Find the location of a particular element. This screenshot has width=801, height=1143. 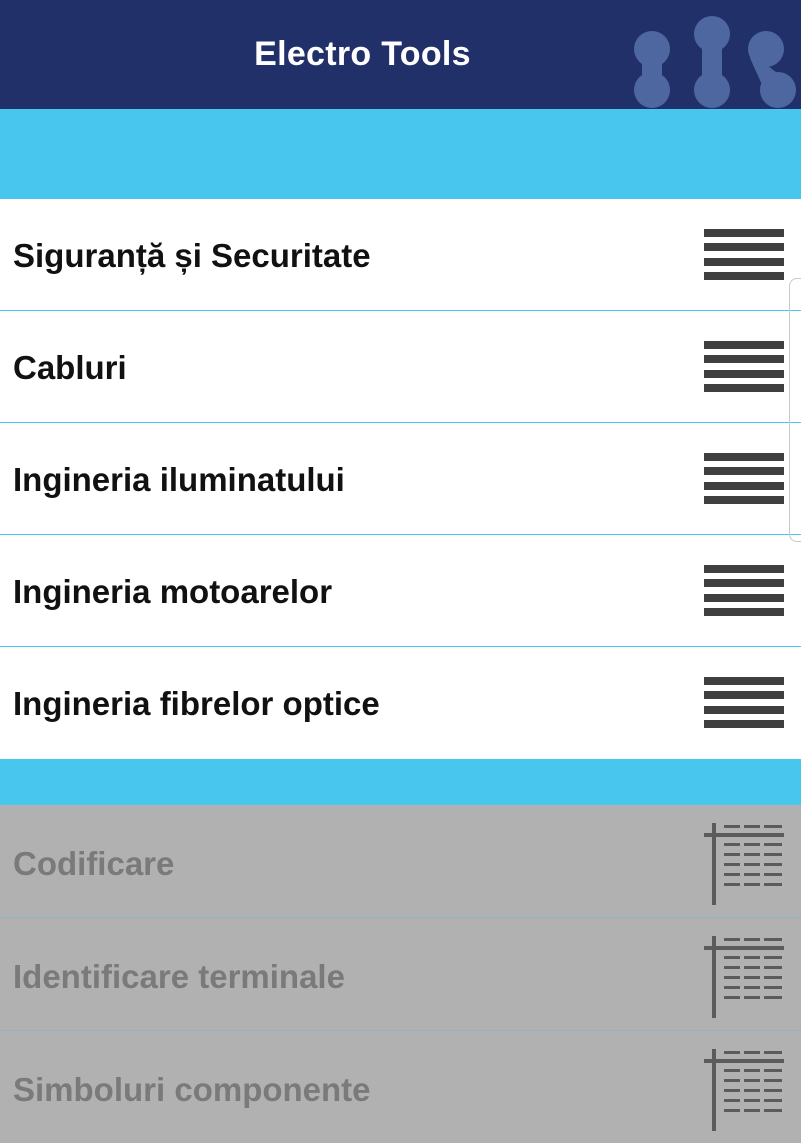

app-bar: Electro Tools is located at coordinates (400, 54).